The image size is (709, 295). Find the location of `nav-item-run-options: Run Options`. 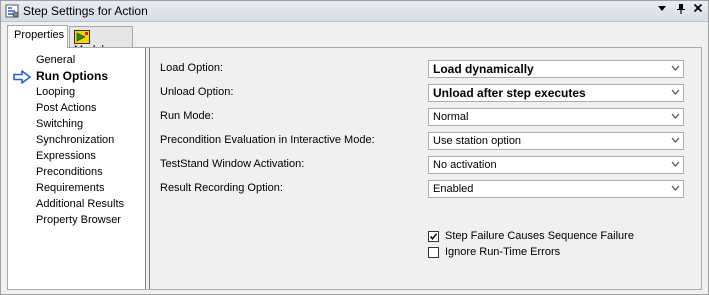

nav-item-run-options: Run Options is located at coordinates (72, 77).